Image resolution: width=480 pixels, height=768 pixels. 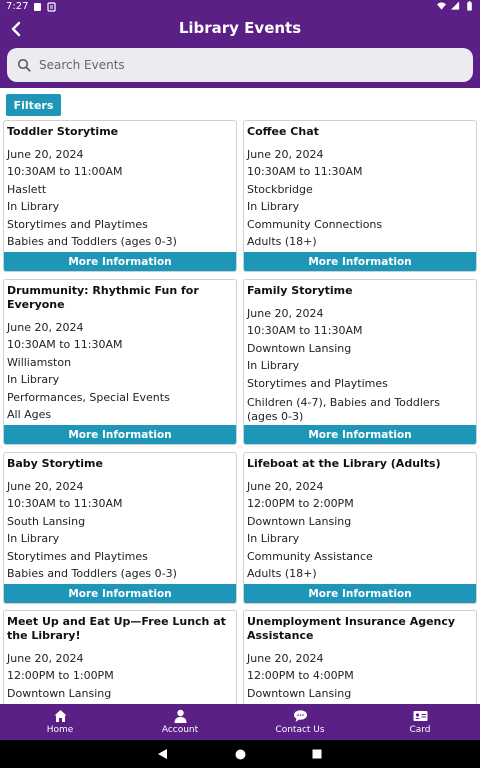 I want to click on nav-card-label: Card, so click(x=420, y=730).